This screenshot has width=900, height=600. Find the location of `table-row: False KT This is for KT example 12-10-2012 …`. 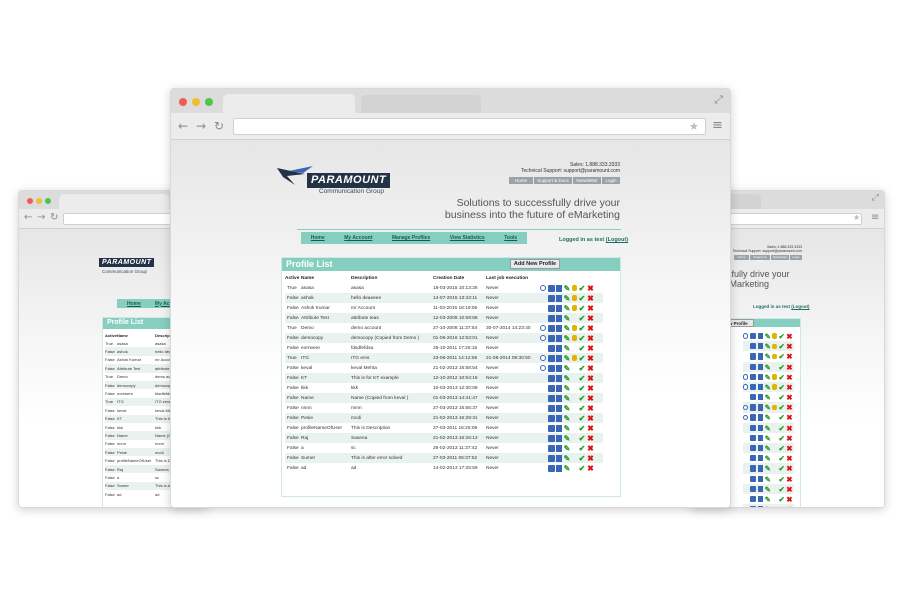

table-row: False KT This is for KT example 12-10-2012 … is located at coordinates (444, 378).